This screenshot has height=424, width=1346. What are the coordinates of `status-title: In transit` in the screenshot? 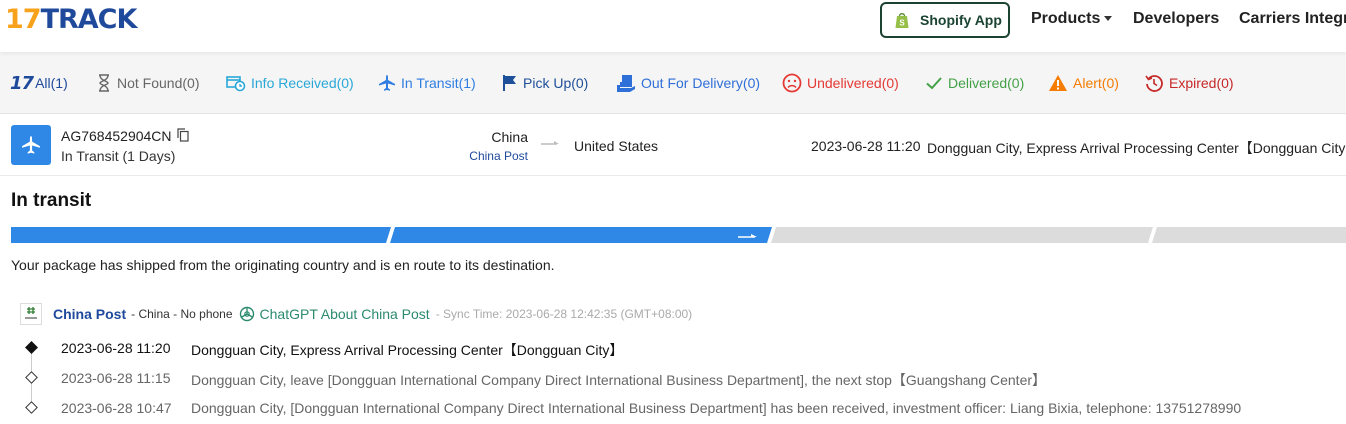 It's located at (51, 200).